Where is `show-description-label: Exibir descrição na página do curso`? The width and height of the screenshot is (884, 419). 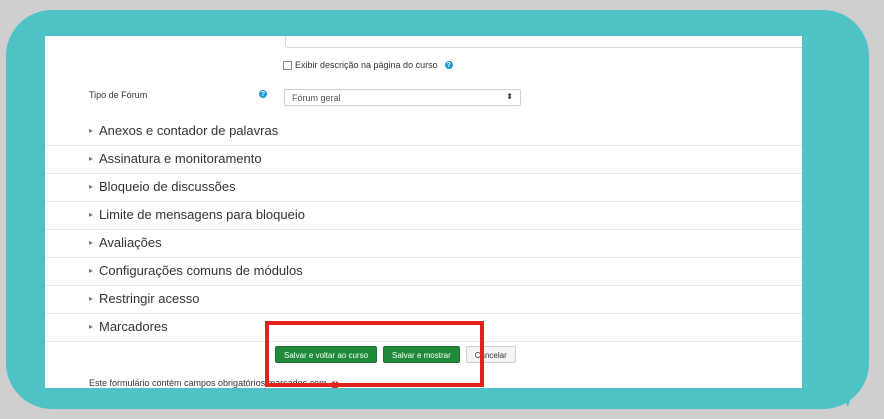 show-description-label: Exibir descrição na página do curso is located at coordinates (366, 65).